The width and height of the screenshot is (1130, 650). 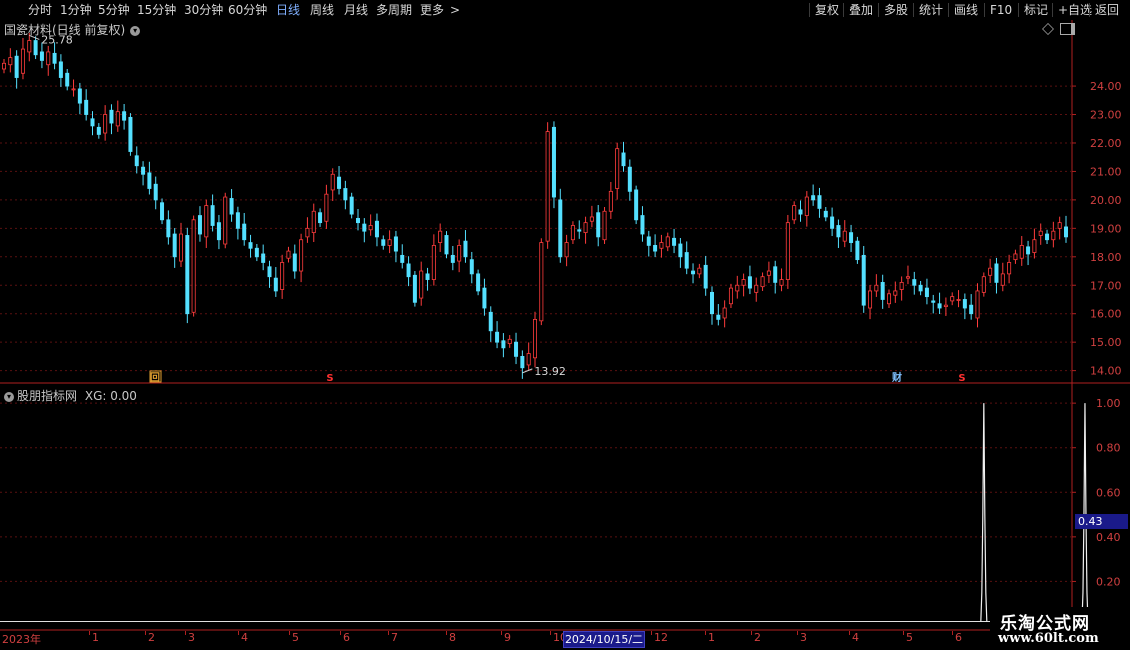 I want to click on event-marker-label: 财, so click(x=896, y=377).